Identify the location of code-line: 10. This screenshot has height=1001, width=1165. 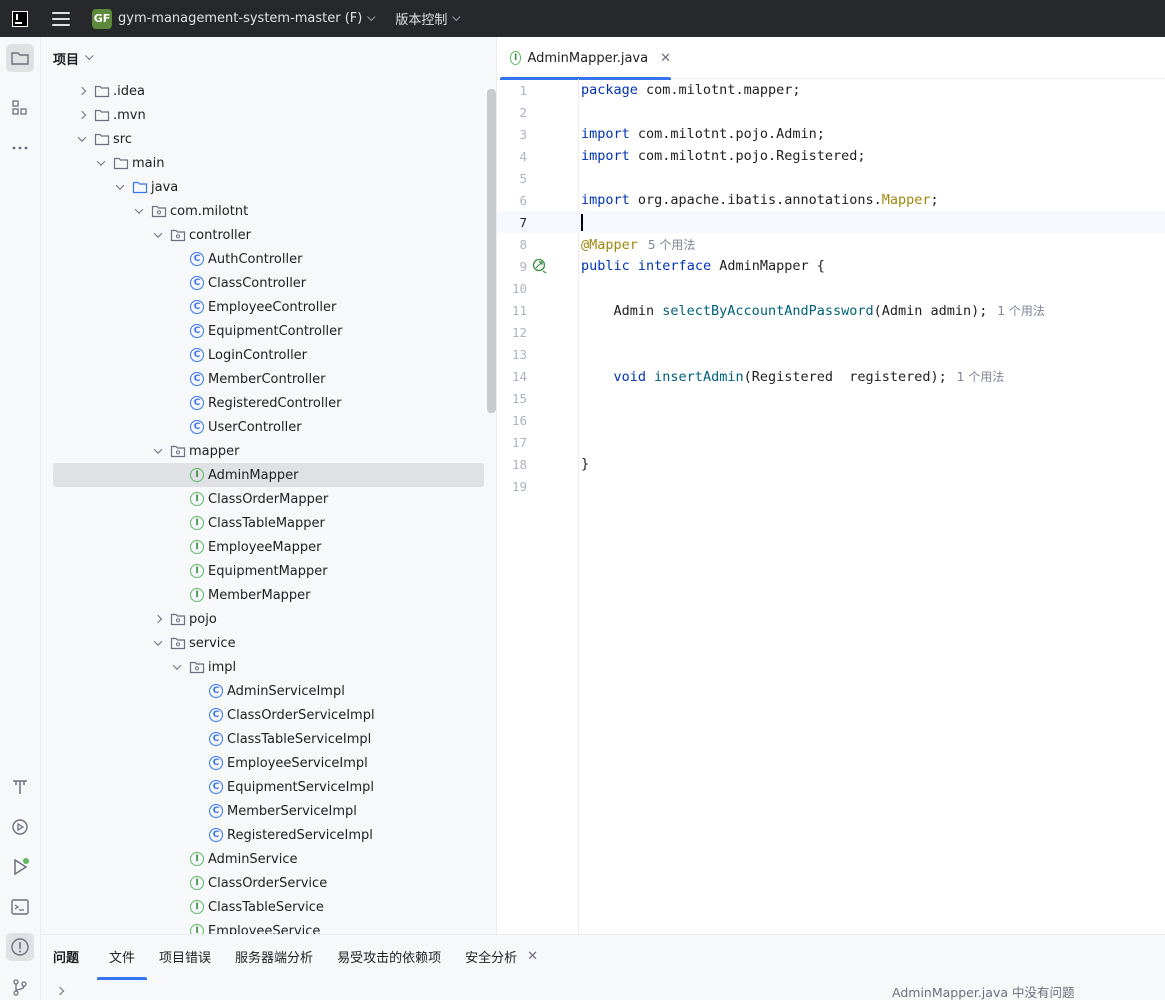
(831, 288).